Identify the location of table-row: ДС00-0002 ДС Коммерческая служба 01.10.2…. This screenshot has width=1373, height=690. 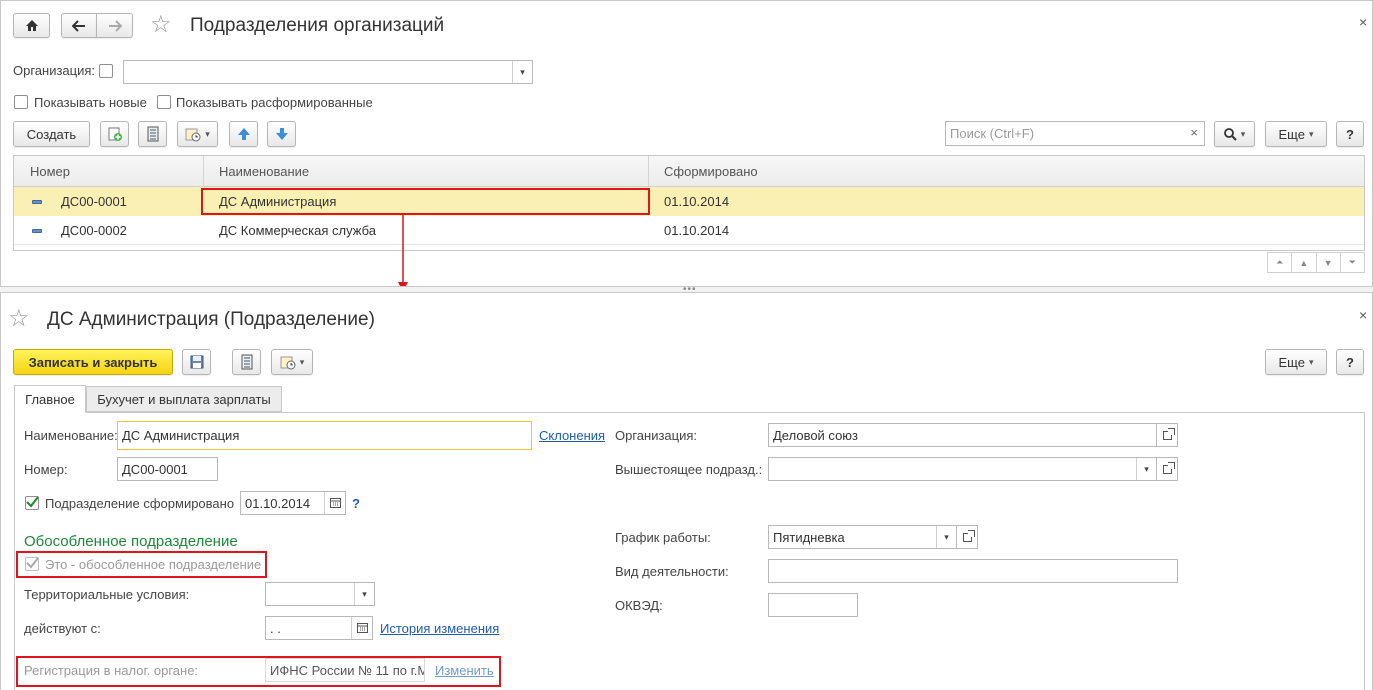
(689, 230).